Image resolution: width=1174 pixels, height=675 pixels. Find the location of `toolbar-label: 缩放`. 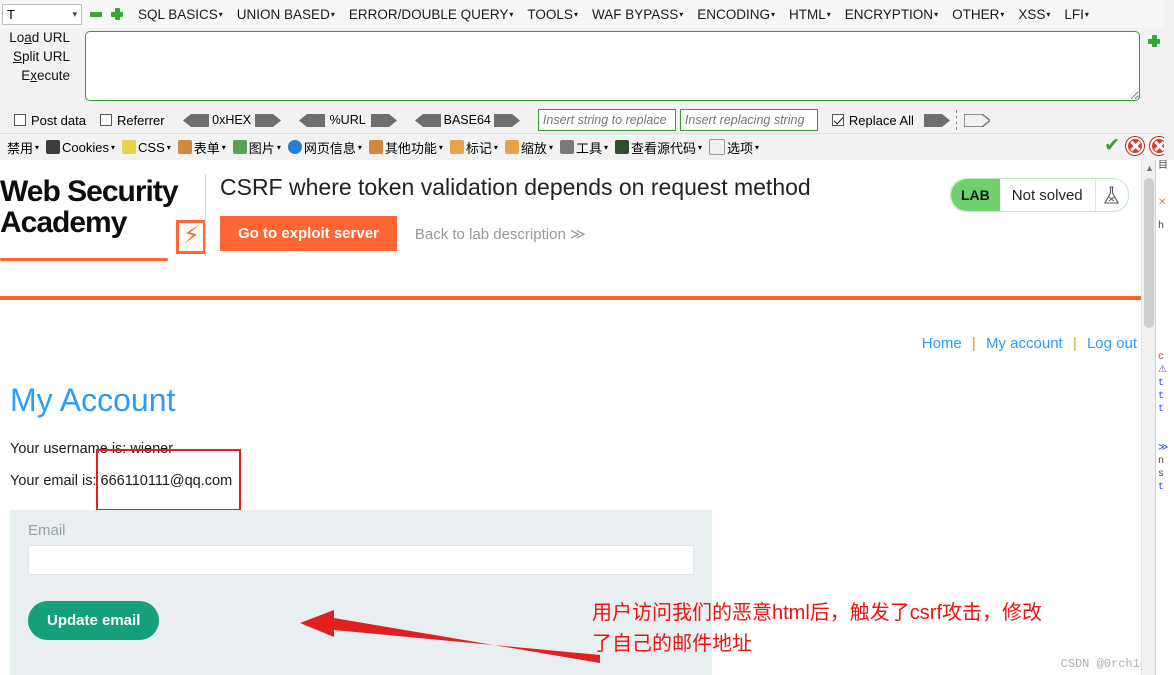

toolbar-label: 缩放 is located at coordinates (533, 148).